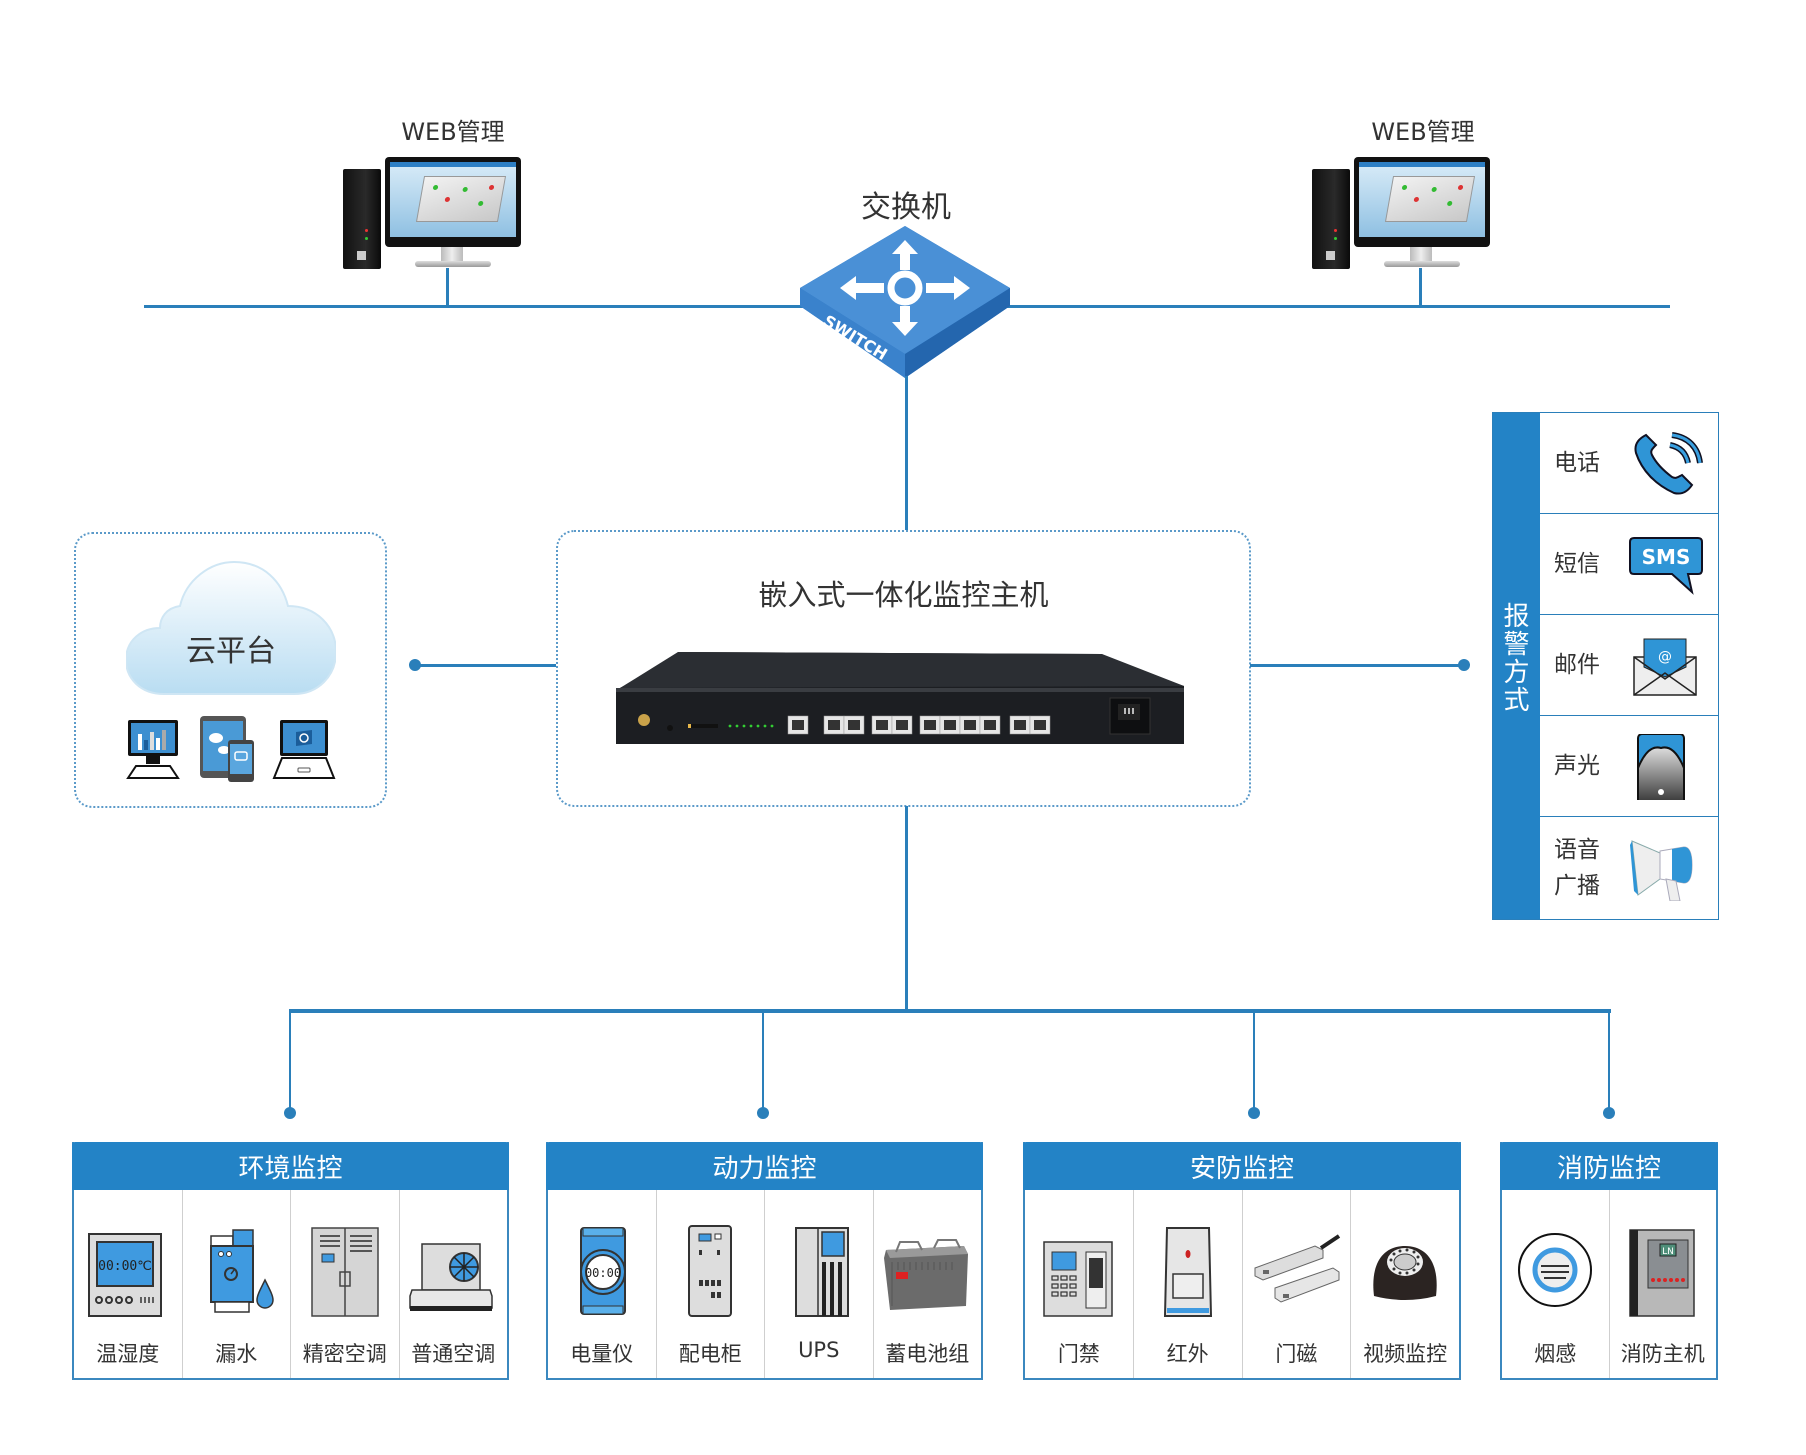 Image resolution: width=1806 pixels, height=1455 pixels. Describe the element at coordinates (906, 207) in the screenshot. I see `switch-label: 交换机` at that location.